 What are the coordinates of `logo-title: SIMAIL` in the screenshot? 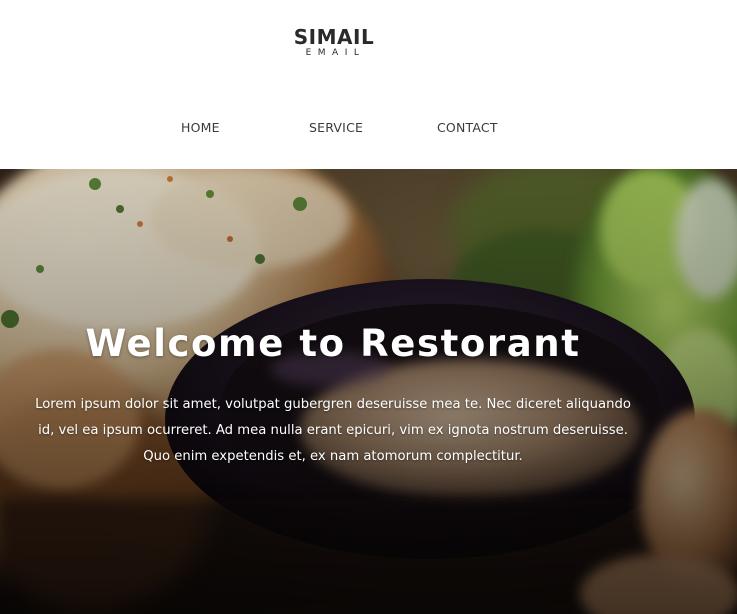 It's located at (334, 37).